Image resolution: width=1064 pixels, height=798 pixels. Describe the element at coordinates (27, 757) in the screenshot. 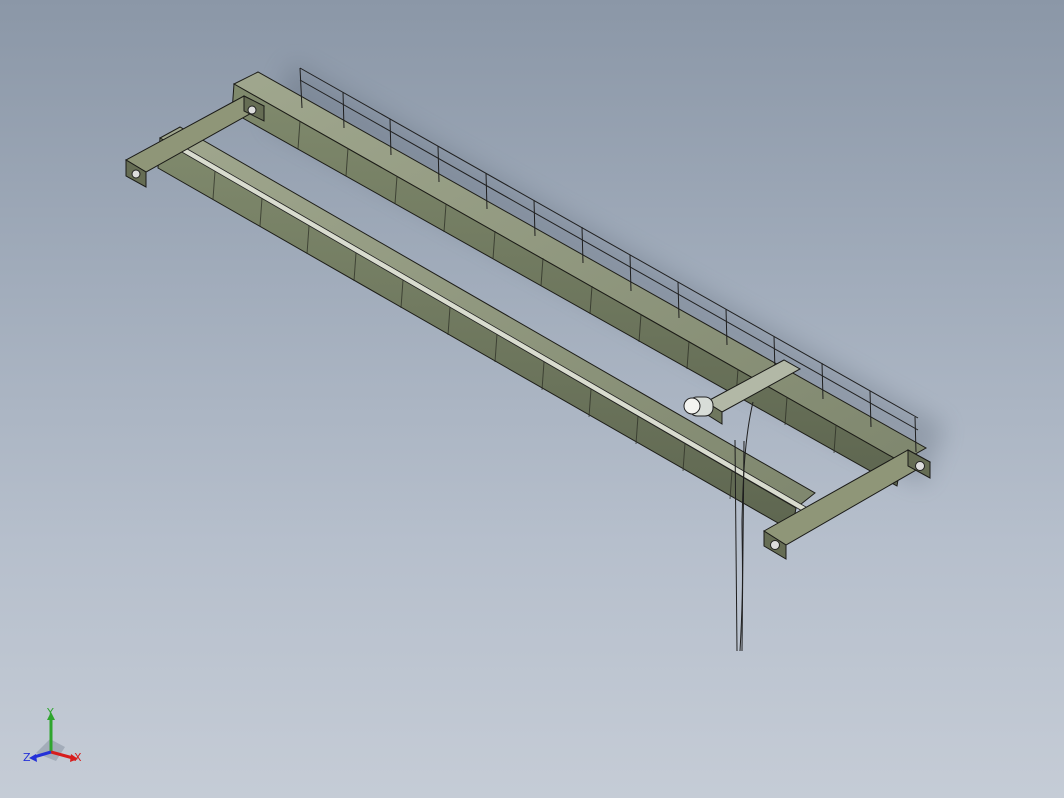

I see `z-axis-label: Z` at that location.